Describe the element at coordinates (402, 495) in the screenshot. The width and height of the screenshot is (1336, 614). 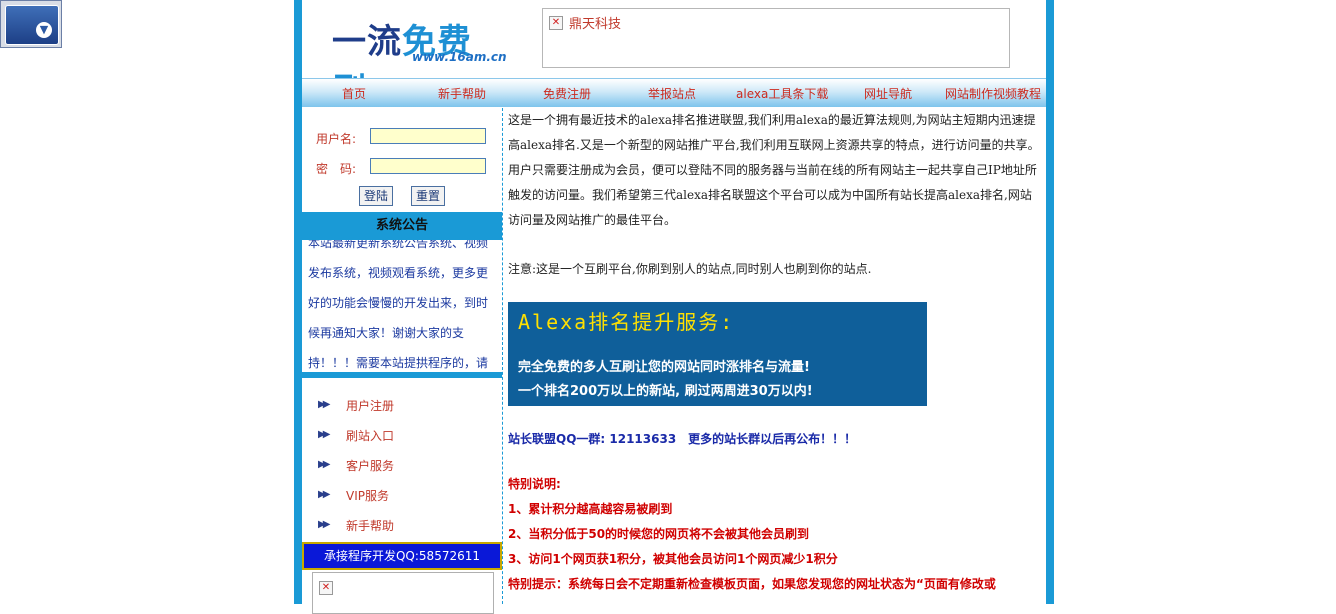
I see `menu-item-vip: ▶▶ VIP服务` at that location.